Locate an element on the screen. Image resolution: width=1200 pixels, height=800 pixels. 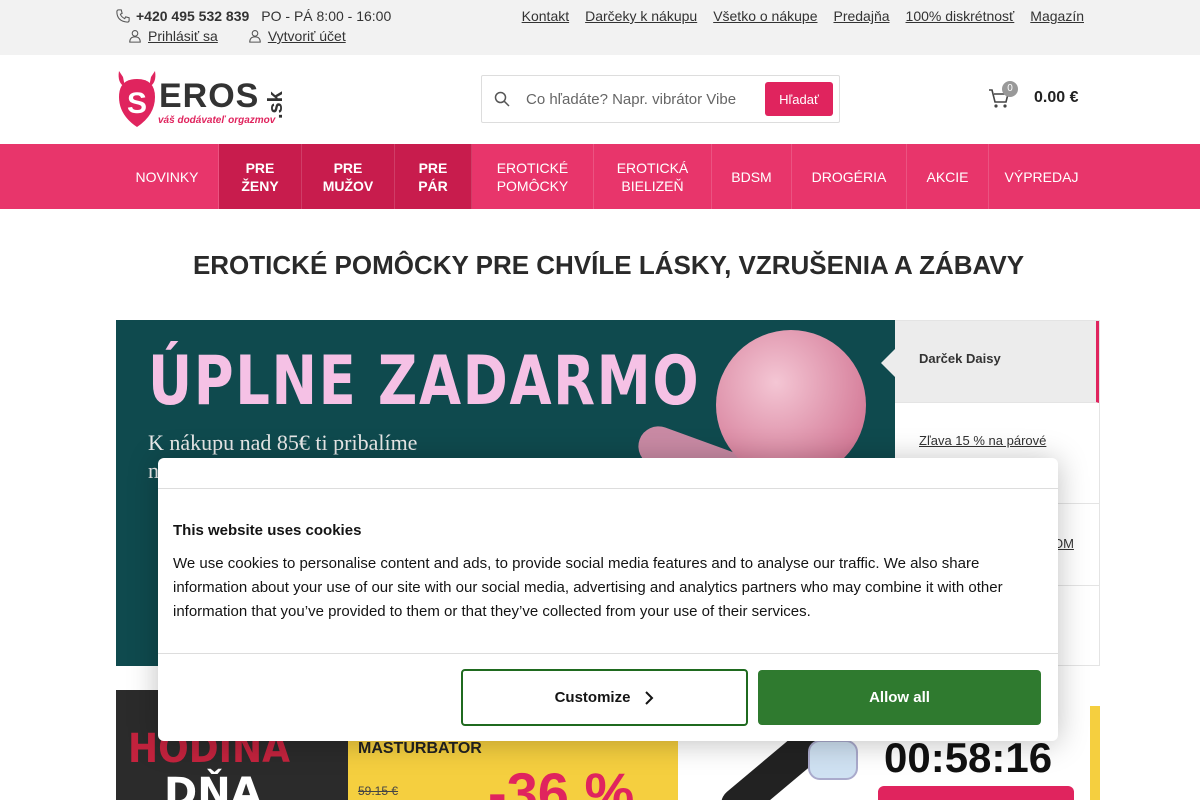
phone-number: +420 495 532 839 is located at coordinates (192, 16).